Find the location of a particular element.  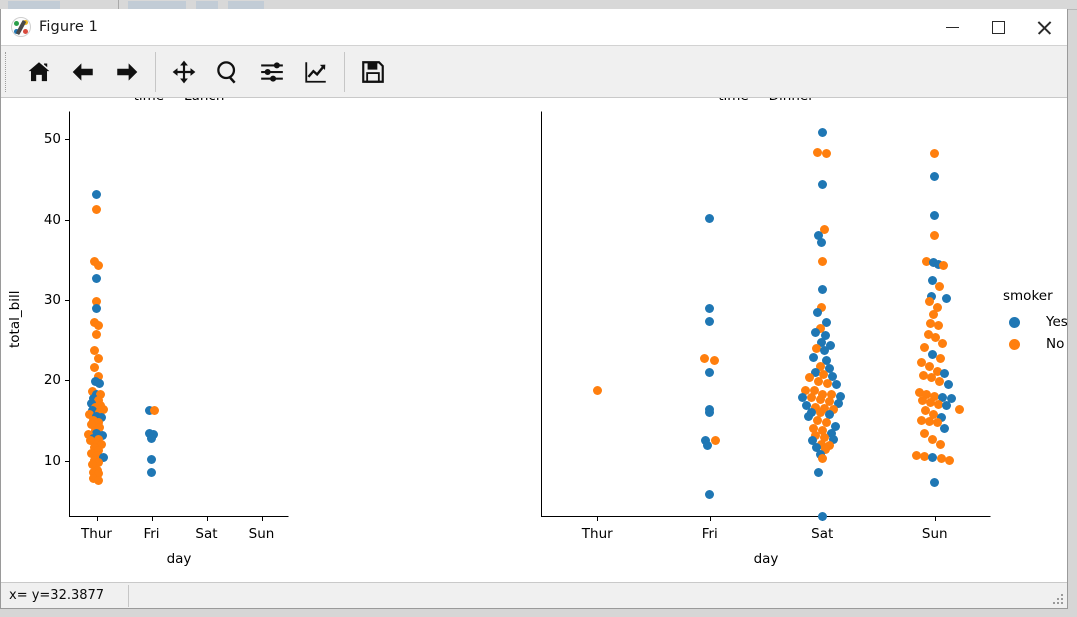

sliders-icon is located at coordinates (272, 71).